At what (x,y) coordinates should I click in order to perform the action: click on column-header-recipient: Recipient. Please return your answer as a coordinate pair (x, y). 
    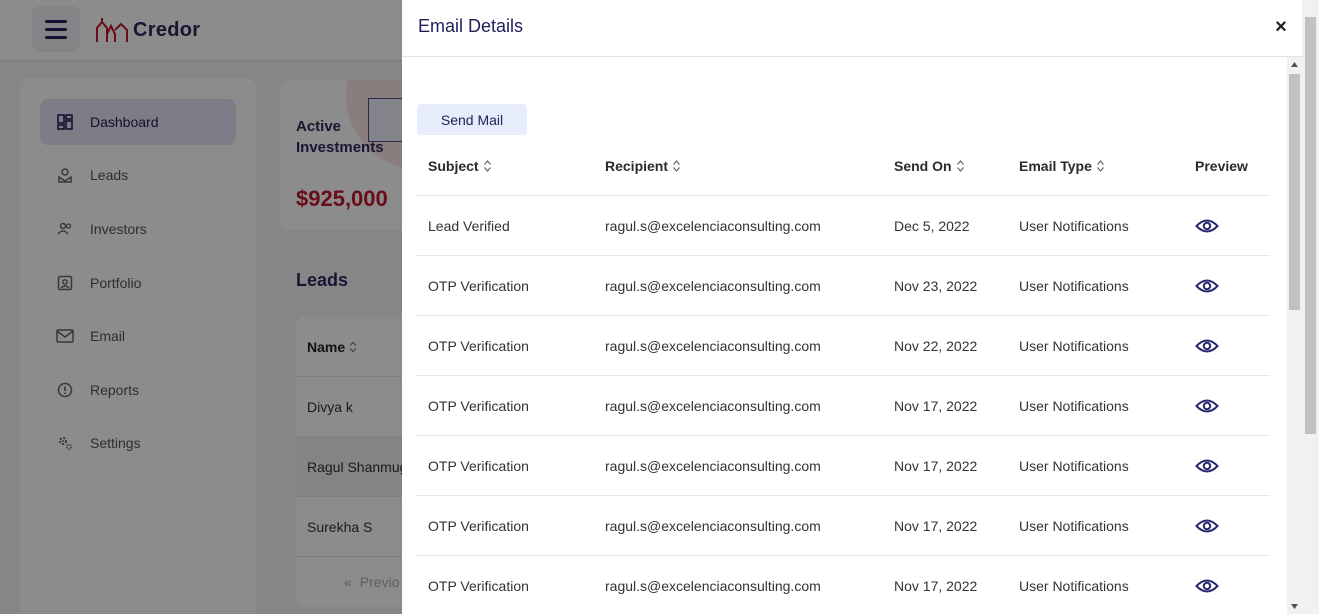
    Looking at the image, I should click on (738, 166).